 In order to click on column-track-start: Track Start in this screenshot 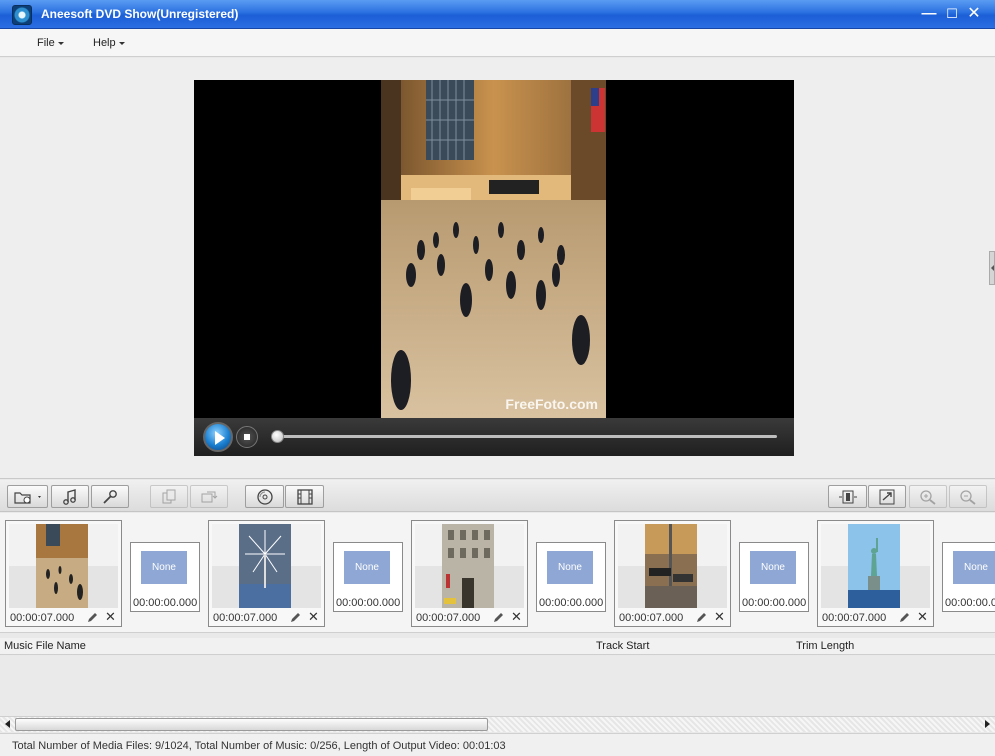, I will do `click(622, 646)`.